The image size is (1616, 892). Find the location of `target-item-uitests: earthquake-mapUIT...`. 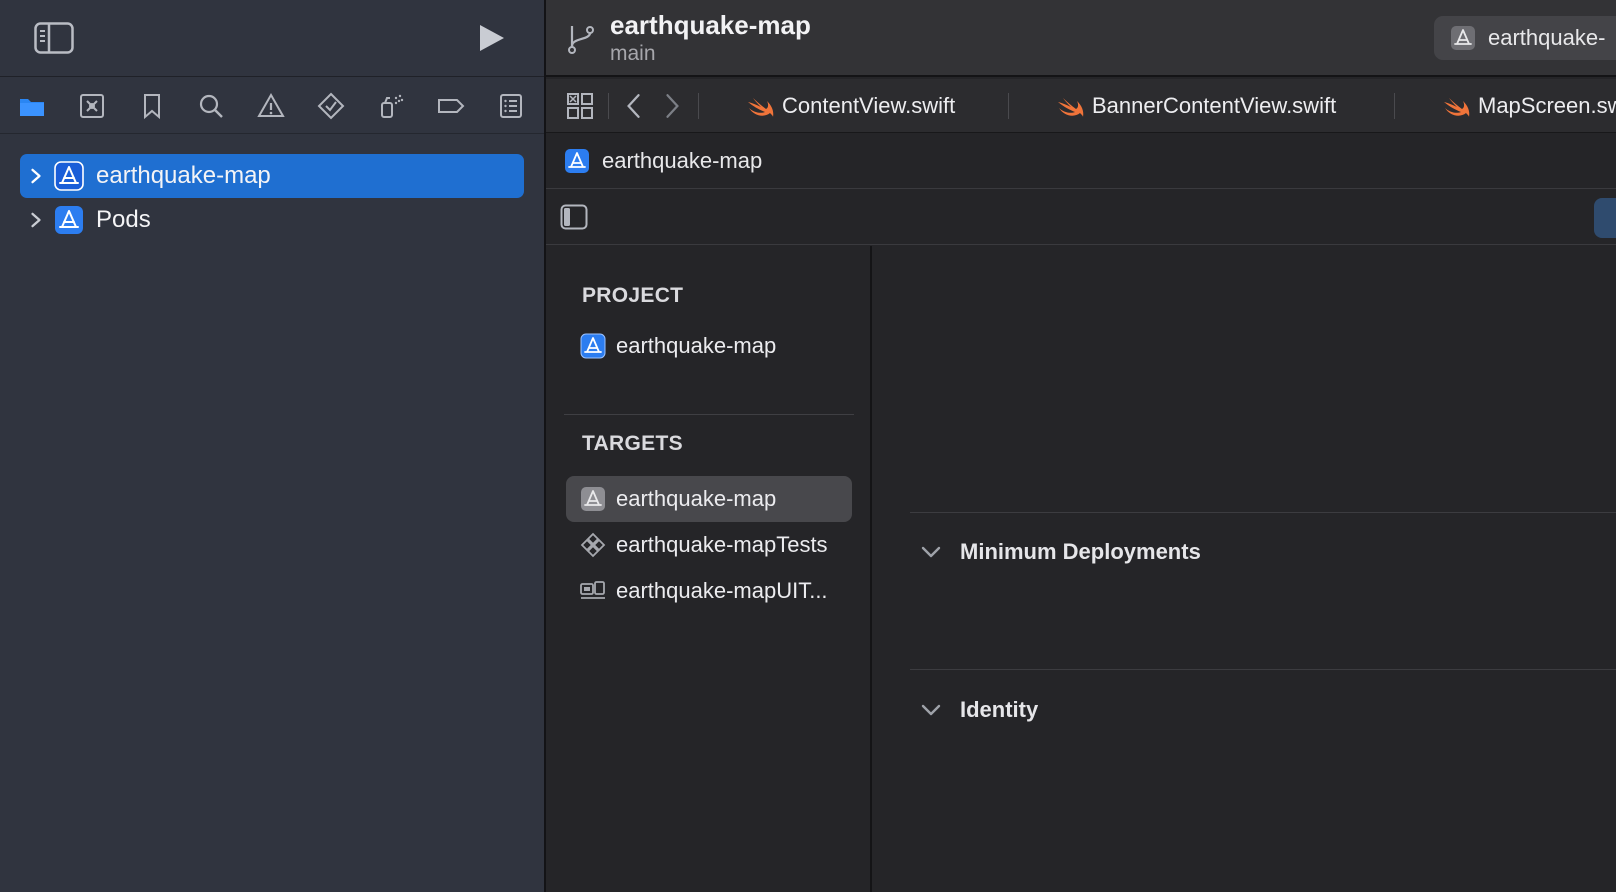

target-item-uitests: earthquake-mapUIT... is located at coordinates (709, 591).